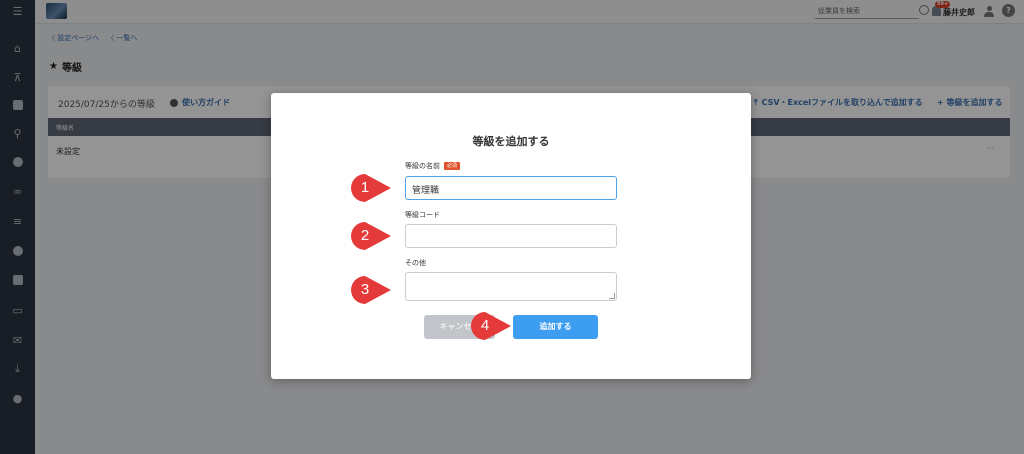 The image size is (1024, 454). Describe the element at coordinates (511, 286) in the screenshot. I see `other-textarea` at that location.